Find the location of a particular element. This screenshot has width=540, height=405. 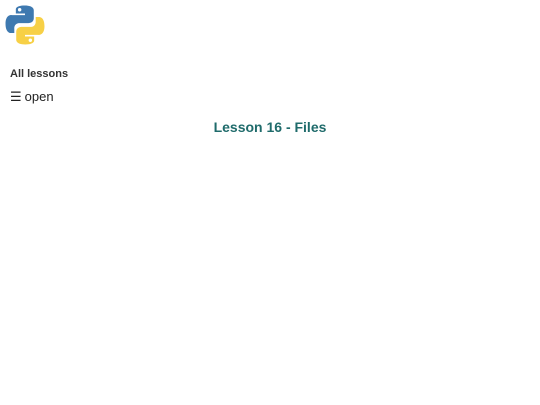

menu-open-label: open is located at coordinates (39, 96).